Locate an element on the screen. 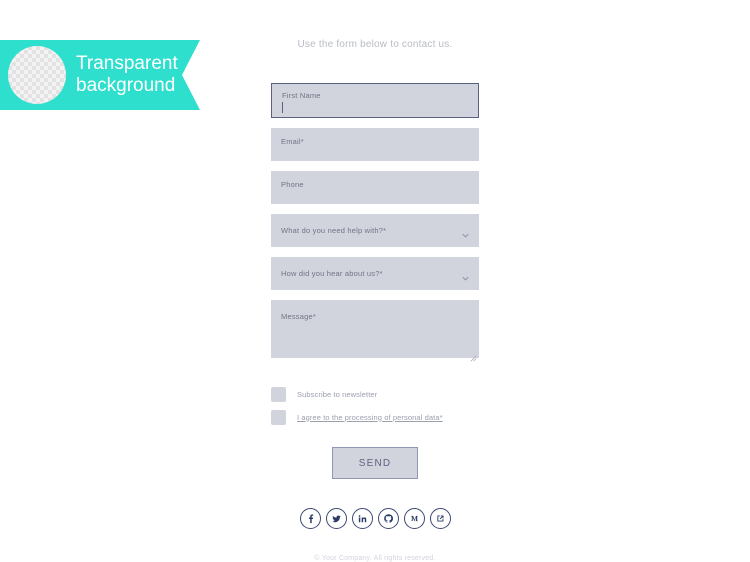 The width and height of the screenshot is (750, 562). referral-source-select: How did you hear about us?* is located at coordinates (375, 273).